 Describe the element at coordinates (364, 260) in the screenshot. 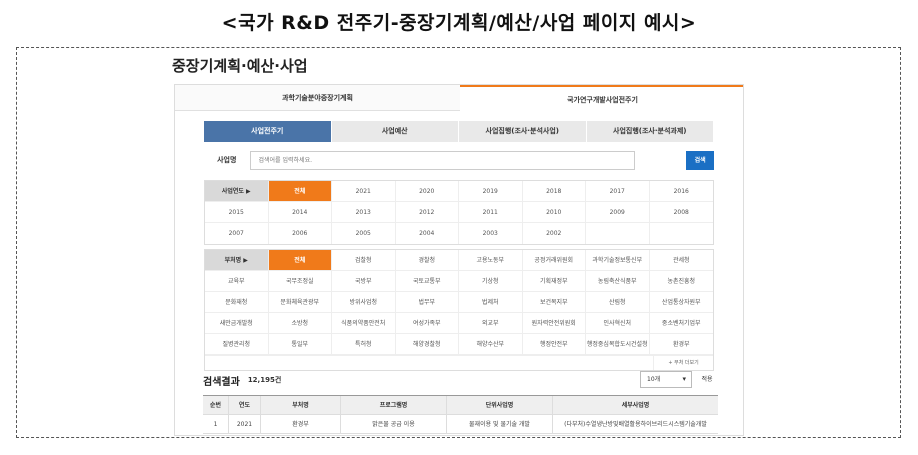

I see `ministry-option: 검찰청` at that location.